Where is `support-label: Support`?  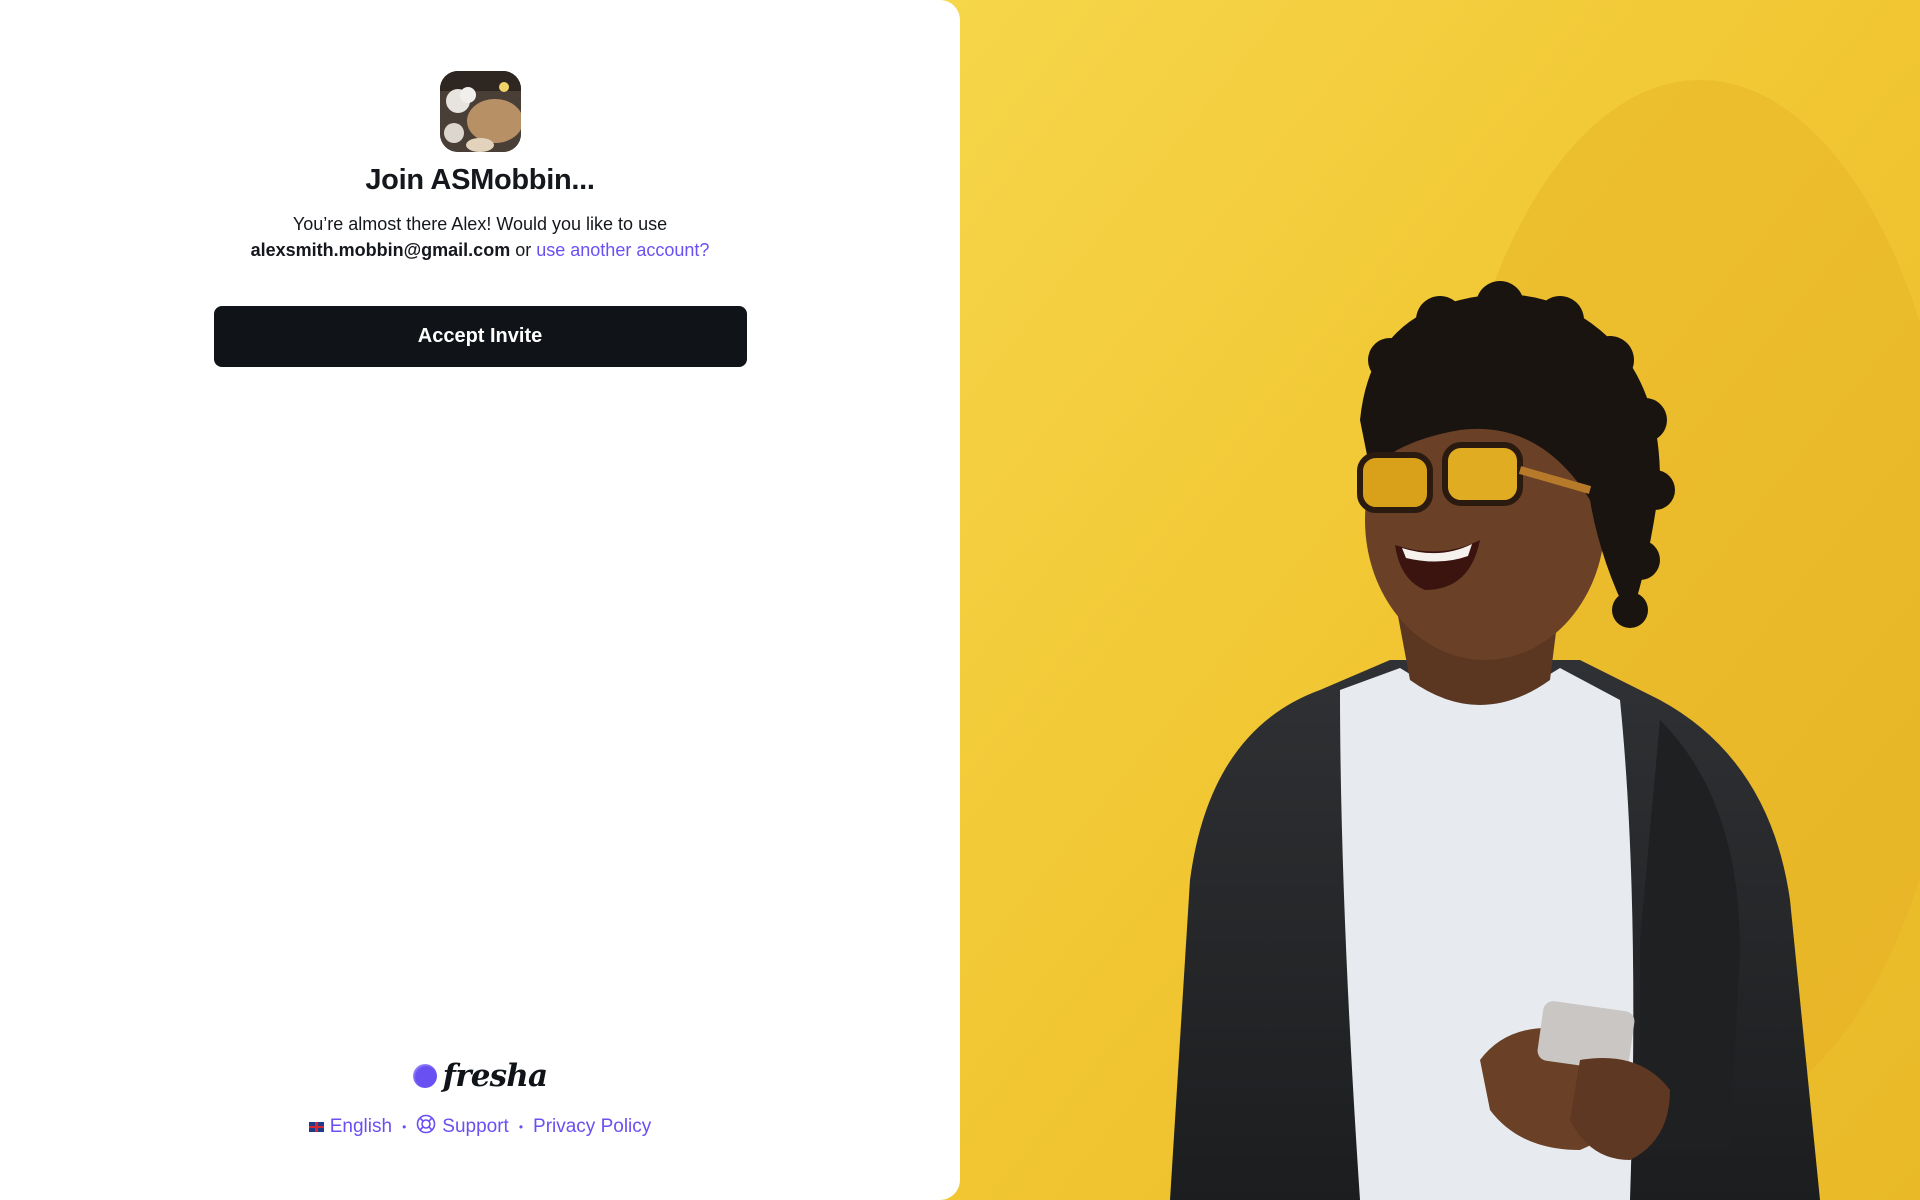
support-label: Support is located at coordinates (475, 1126).